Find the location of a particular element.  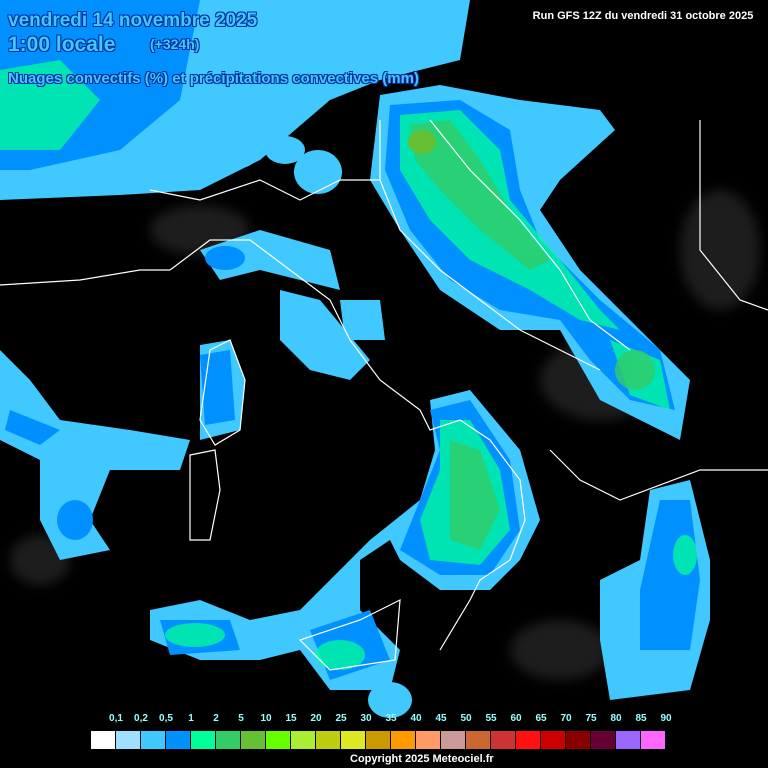

legend-label: 75 is located at coordinates (591, 718).